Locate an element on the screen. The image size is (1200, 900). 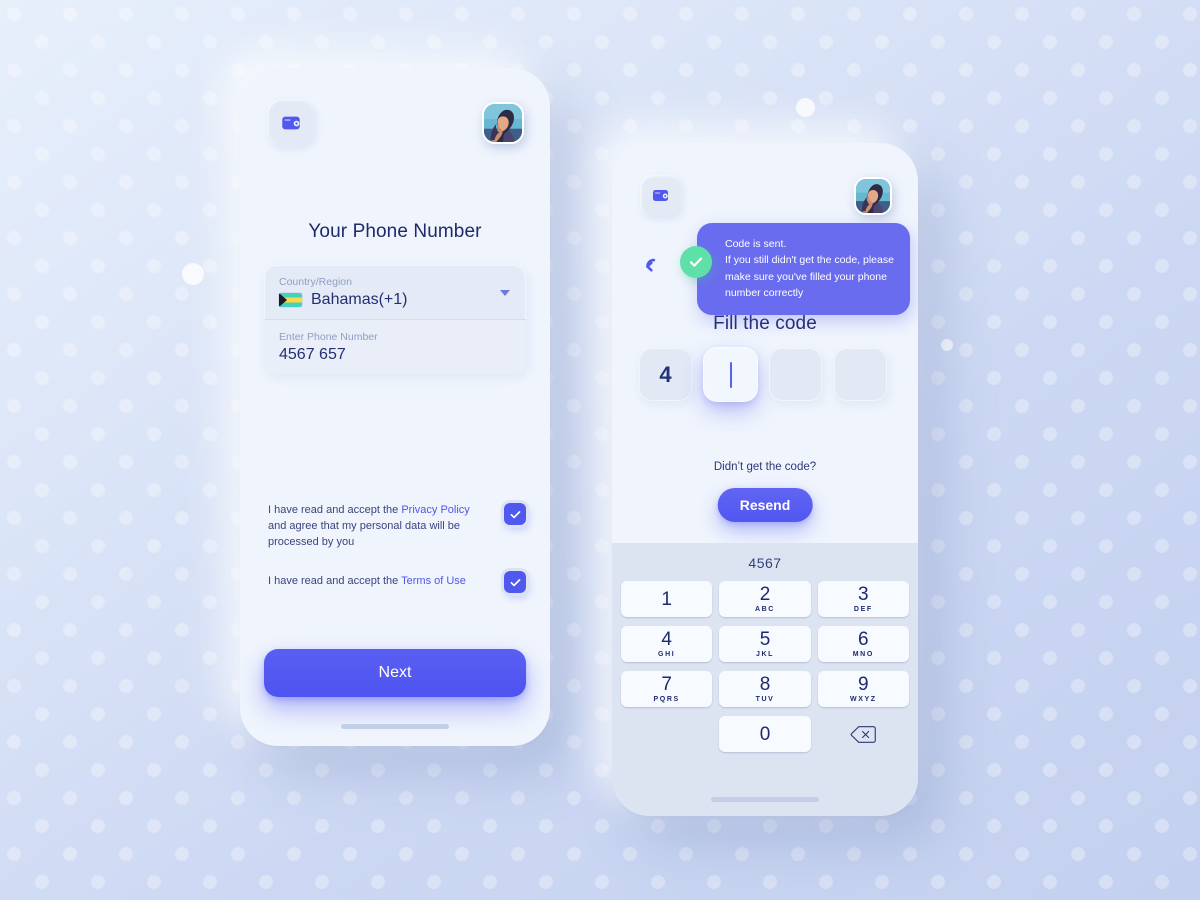
resend-button: Resend is located at coordinates (765, 505).